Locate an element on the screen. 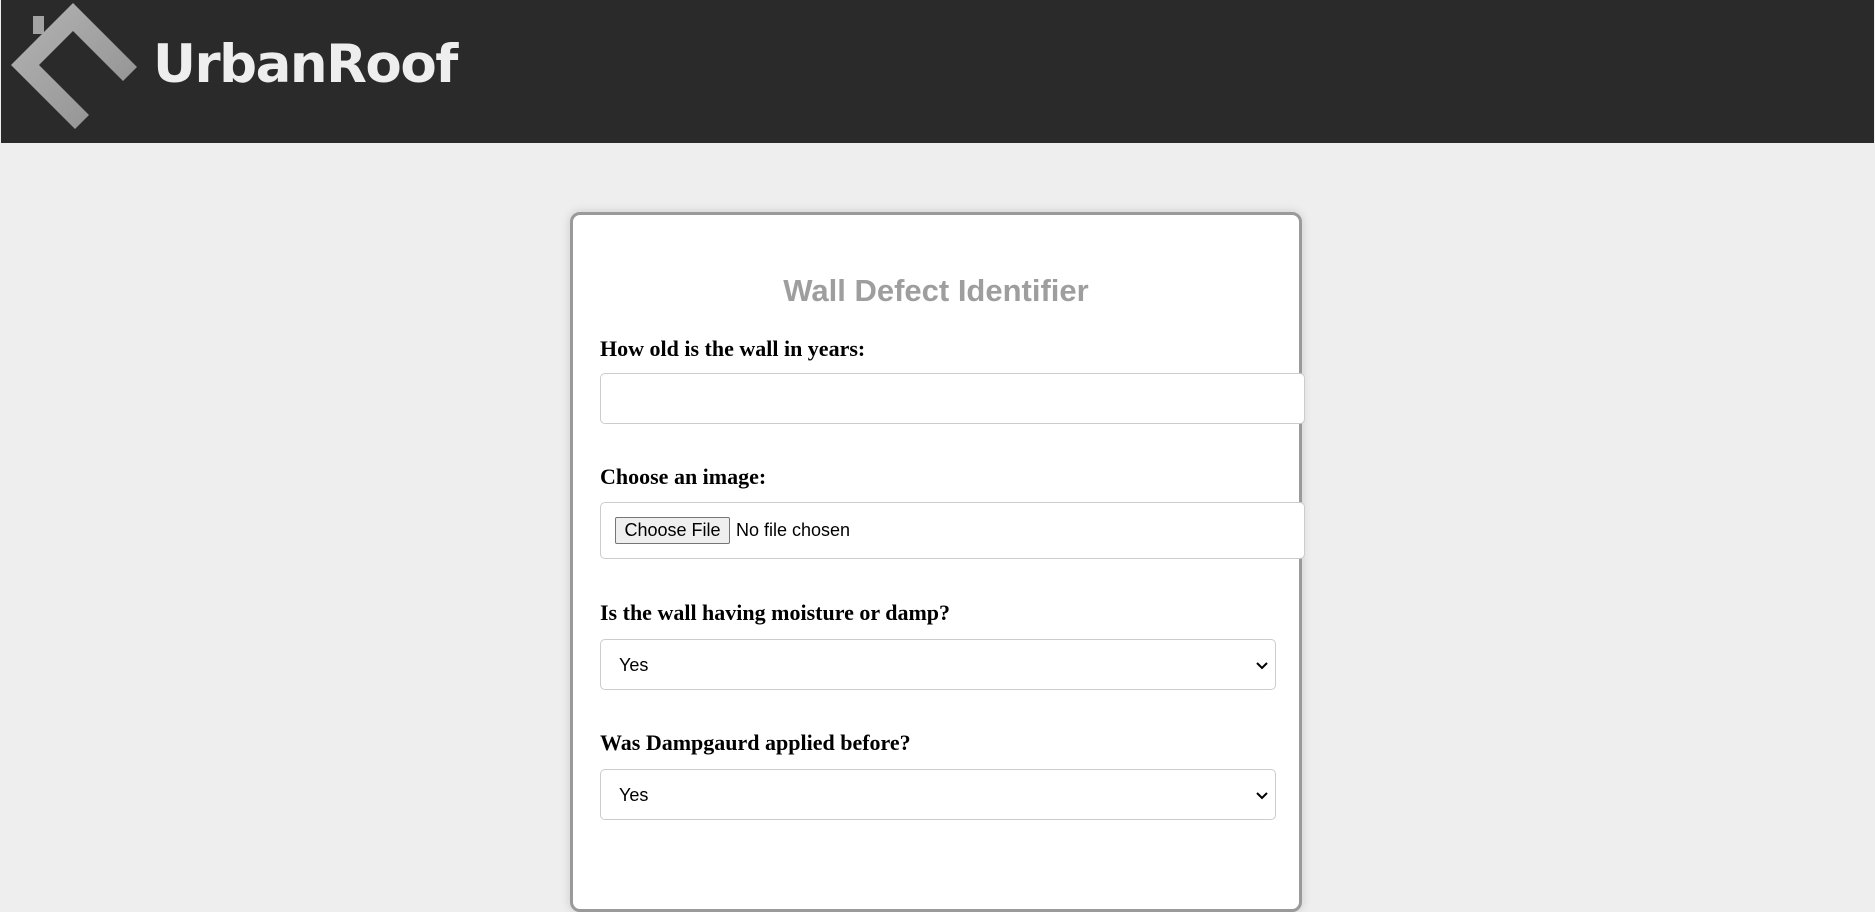  wall-age-label: How old is the wall in years: is located at coordinates (733, 348).